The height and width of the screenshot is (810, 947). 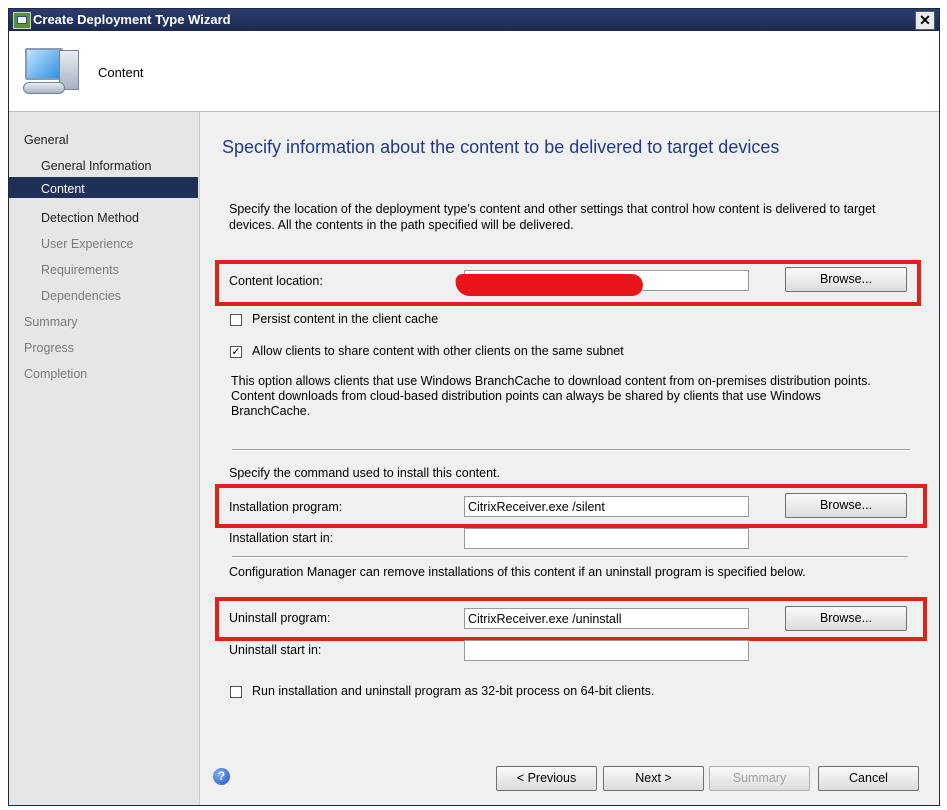 What do you see at coordinates (345, 319) in the screenshot?
I see `persist-content-label: Persist content in the client cache` at bounding box center [345, 319].